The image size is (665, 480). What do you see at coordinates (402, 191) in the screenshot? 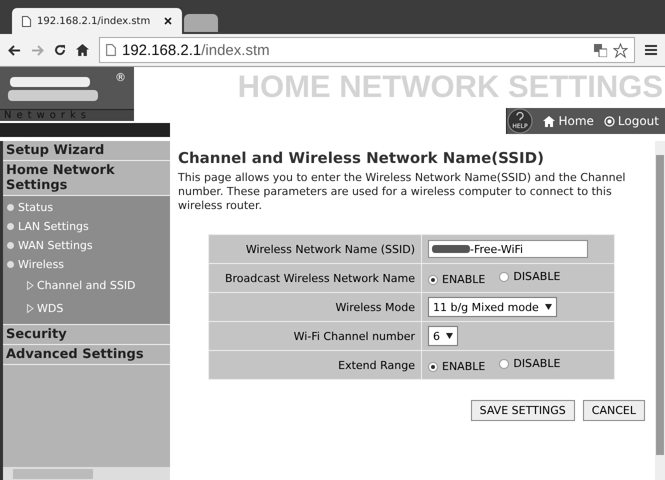
I see `page-description: This page allows you to enter the Wireless Network Name(SSID) and the Channel number. These parameters are used for a wireless computer to connect to this wireless router.` at bounding box center [402, 191].